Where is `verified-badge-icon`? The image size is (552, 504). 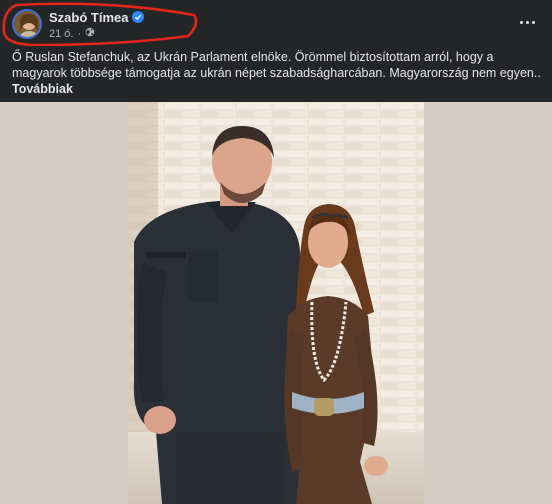 verified-badge-icon is located at coordinates (138, 17).